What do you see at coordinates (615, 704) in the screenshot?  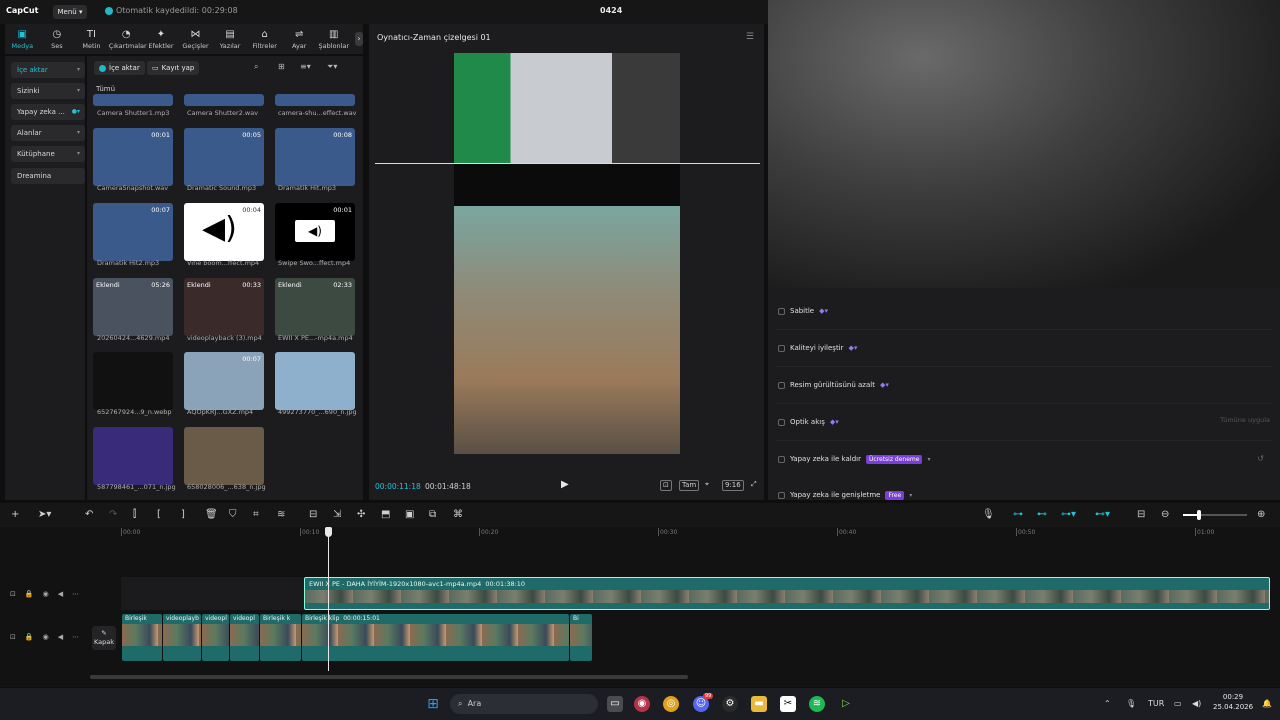 I see `task-view-icon: ▭` at bounding box center [615, 704].